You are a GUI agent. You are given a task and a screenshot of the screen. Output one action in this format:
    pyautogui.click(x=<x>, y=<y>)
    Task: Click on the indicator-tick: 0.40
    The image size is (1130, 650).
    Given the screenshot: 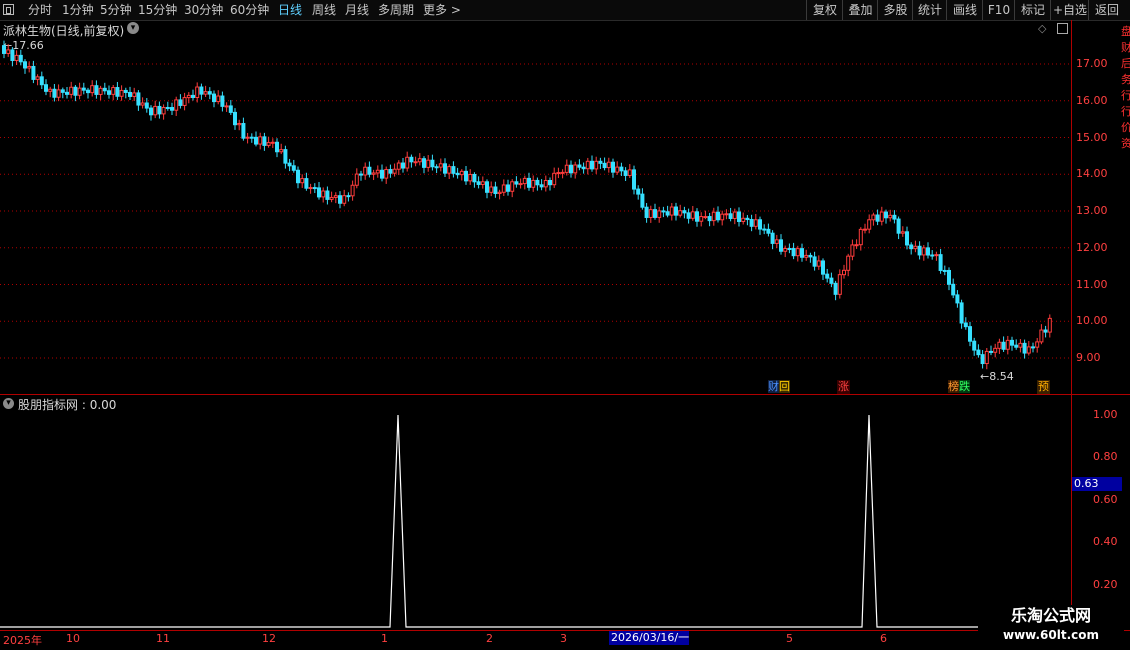 What is the action you would take?
    pyautogui.click(x=1105, y=542)
    